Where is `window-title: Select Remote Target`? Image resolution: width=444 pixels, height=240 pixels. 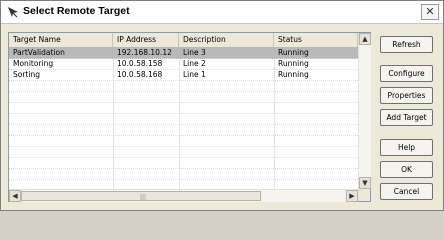 window-title: Select Remote Target is located at coordinates (76, 11).